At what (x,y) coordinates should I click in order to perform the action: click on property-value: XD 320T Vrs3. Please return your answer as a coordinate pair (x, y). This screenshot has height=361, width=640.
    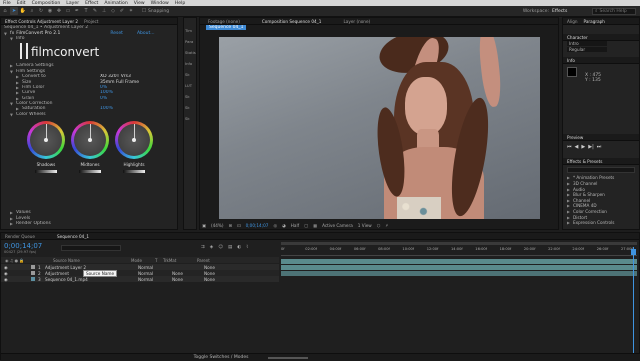
    Looking at the image, I should click on (115, 76).